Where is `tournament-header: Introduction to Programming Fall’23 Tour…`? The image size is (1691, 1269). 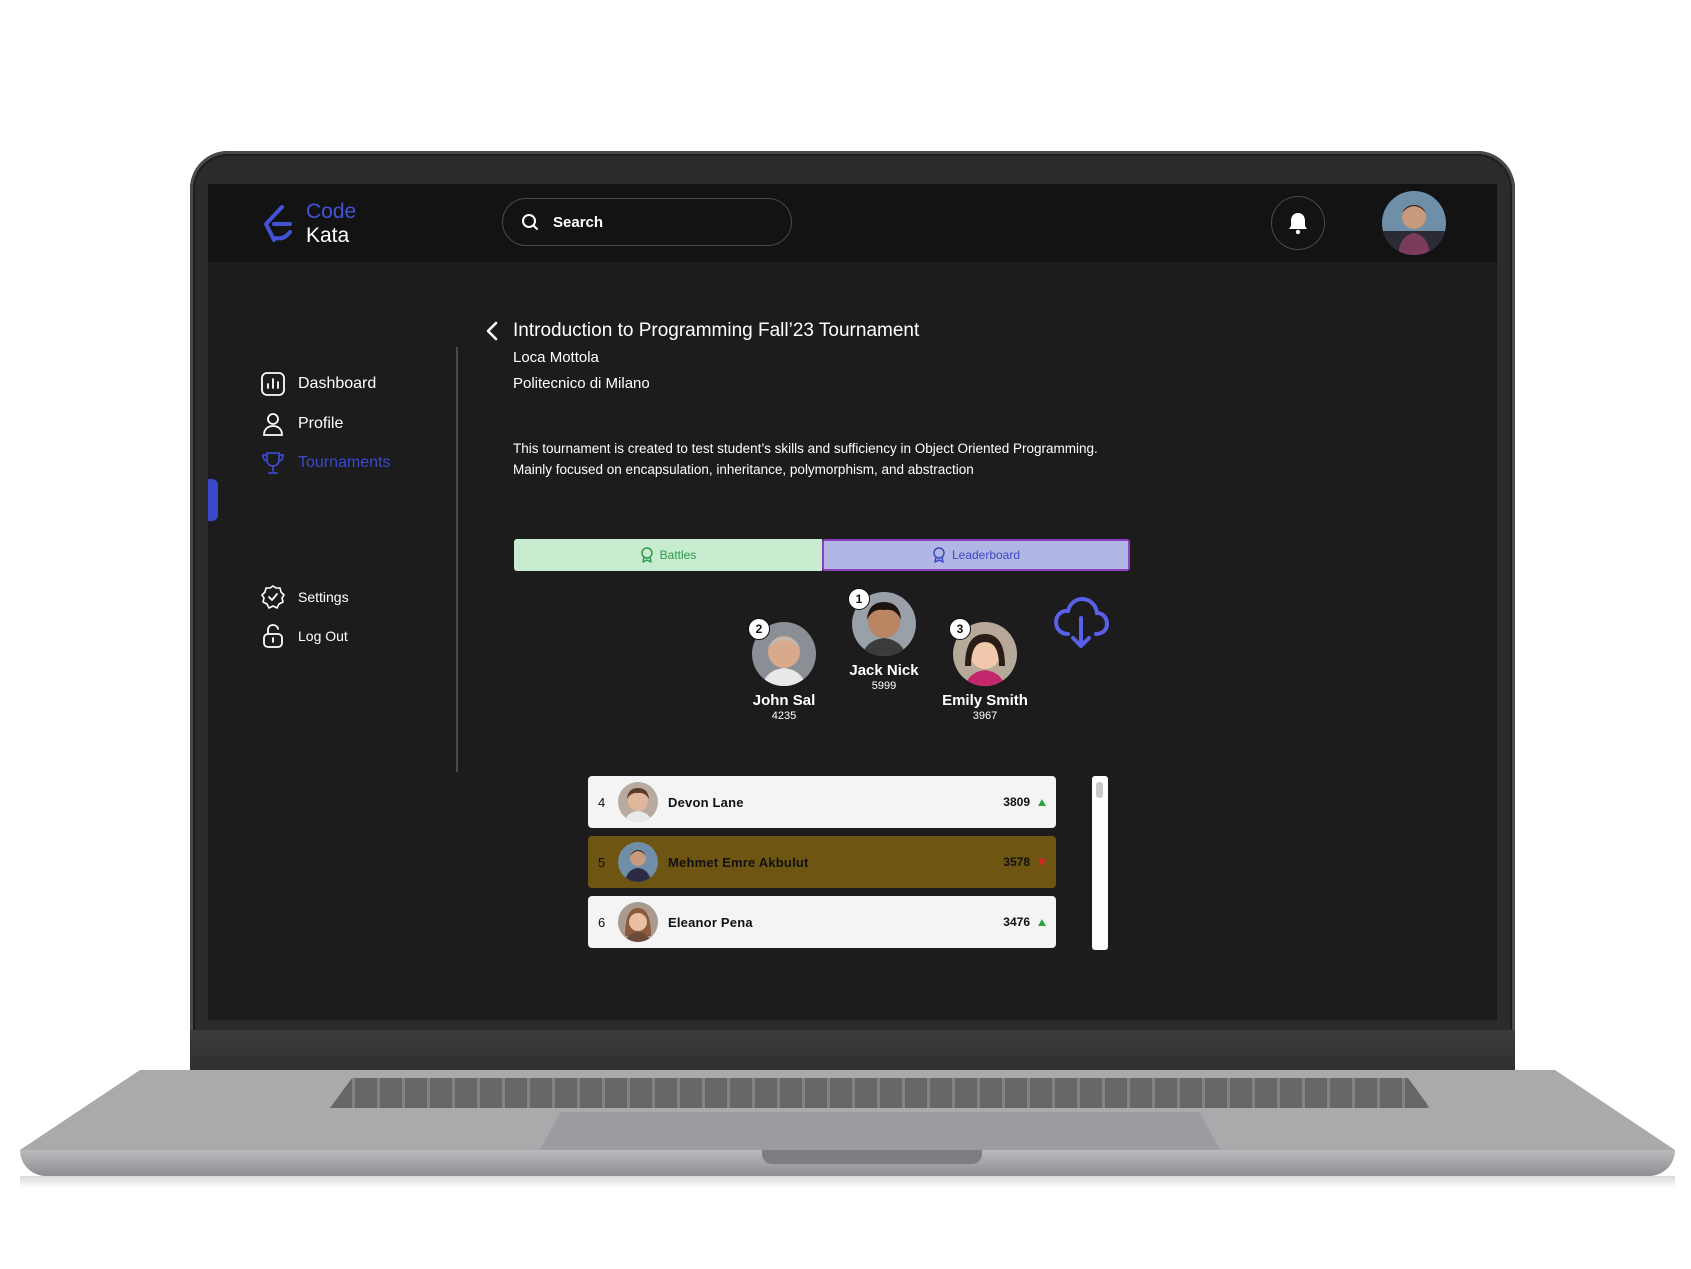
tournament-header: Introduction to Programming Fall’23 Tour… is located at coordinates (702, 331).